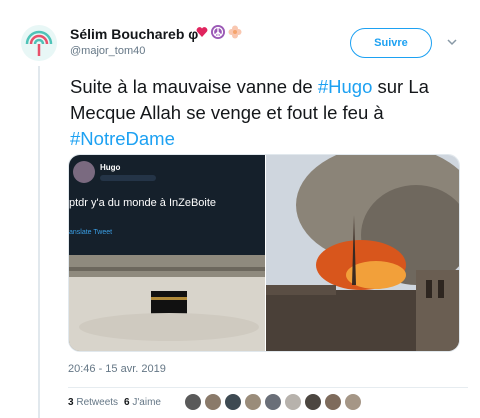 Image resolution: width=480 pixels, height=418 pixels. Describe the element at coordinates (39, 242) in the screenshot. I see `thread-line` at that location.